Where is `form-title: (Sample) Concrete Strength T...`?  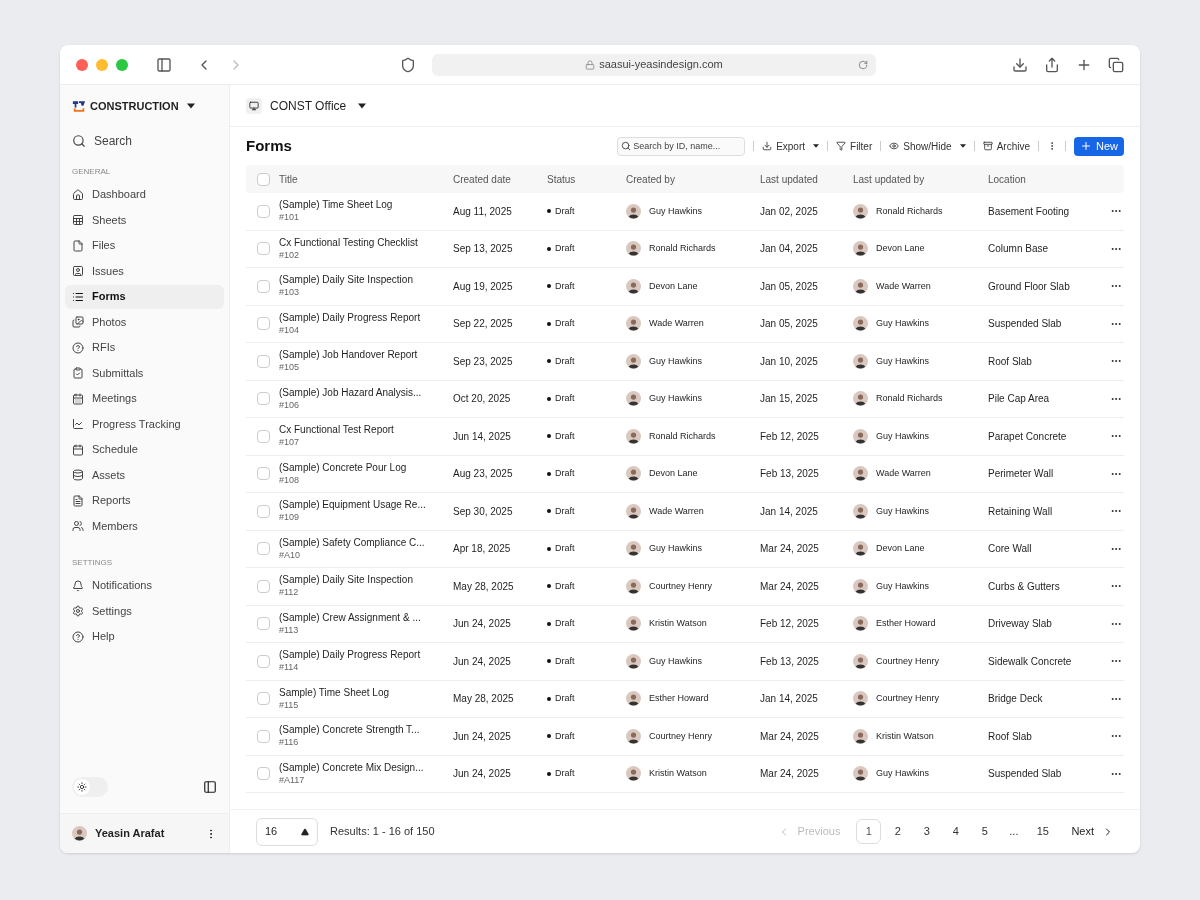 form-title: (Sample) Concrete Strength T... is located at coordinates (366, 730).